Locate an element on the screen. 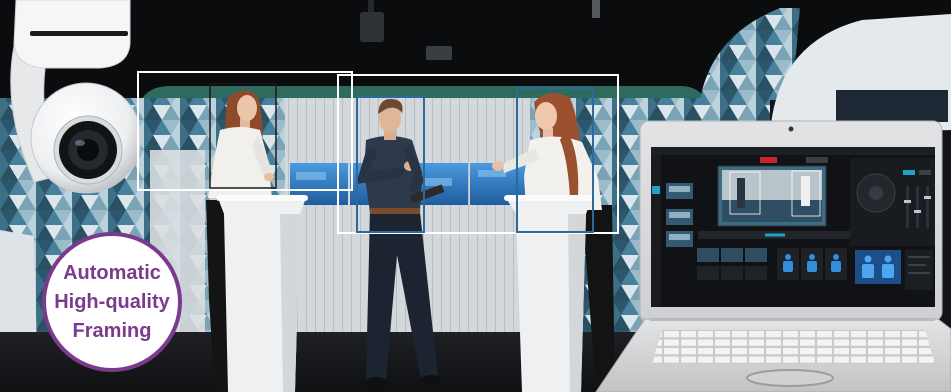  podium-left-top is located at coordinates (262, 198).